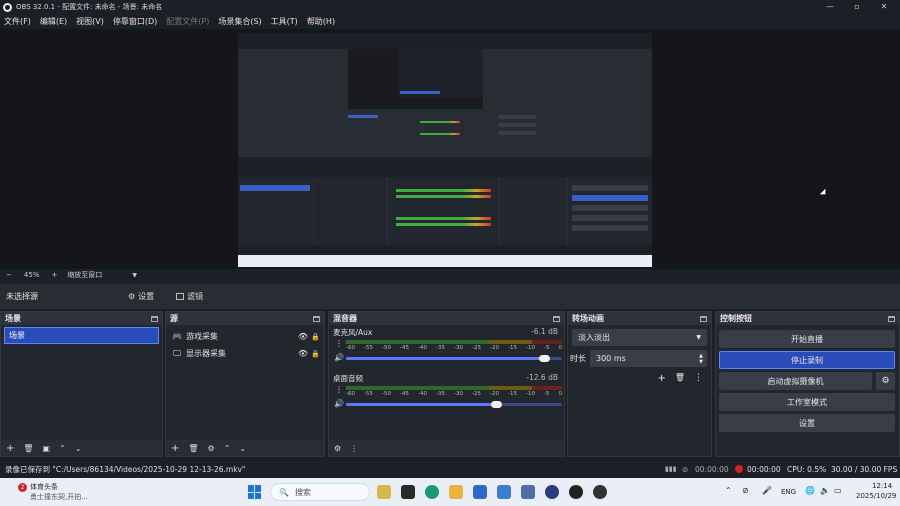 The image size is (900, 506). I want to click on clock-time: 12:14, so click(882, 486).